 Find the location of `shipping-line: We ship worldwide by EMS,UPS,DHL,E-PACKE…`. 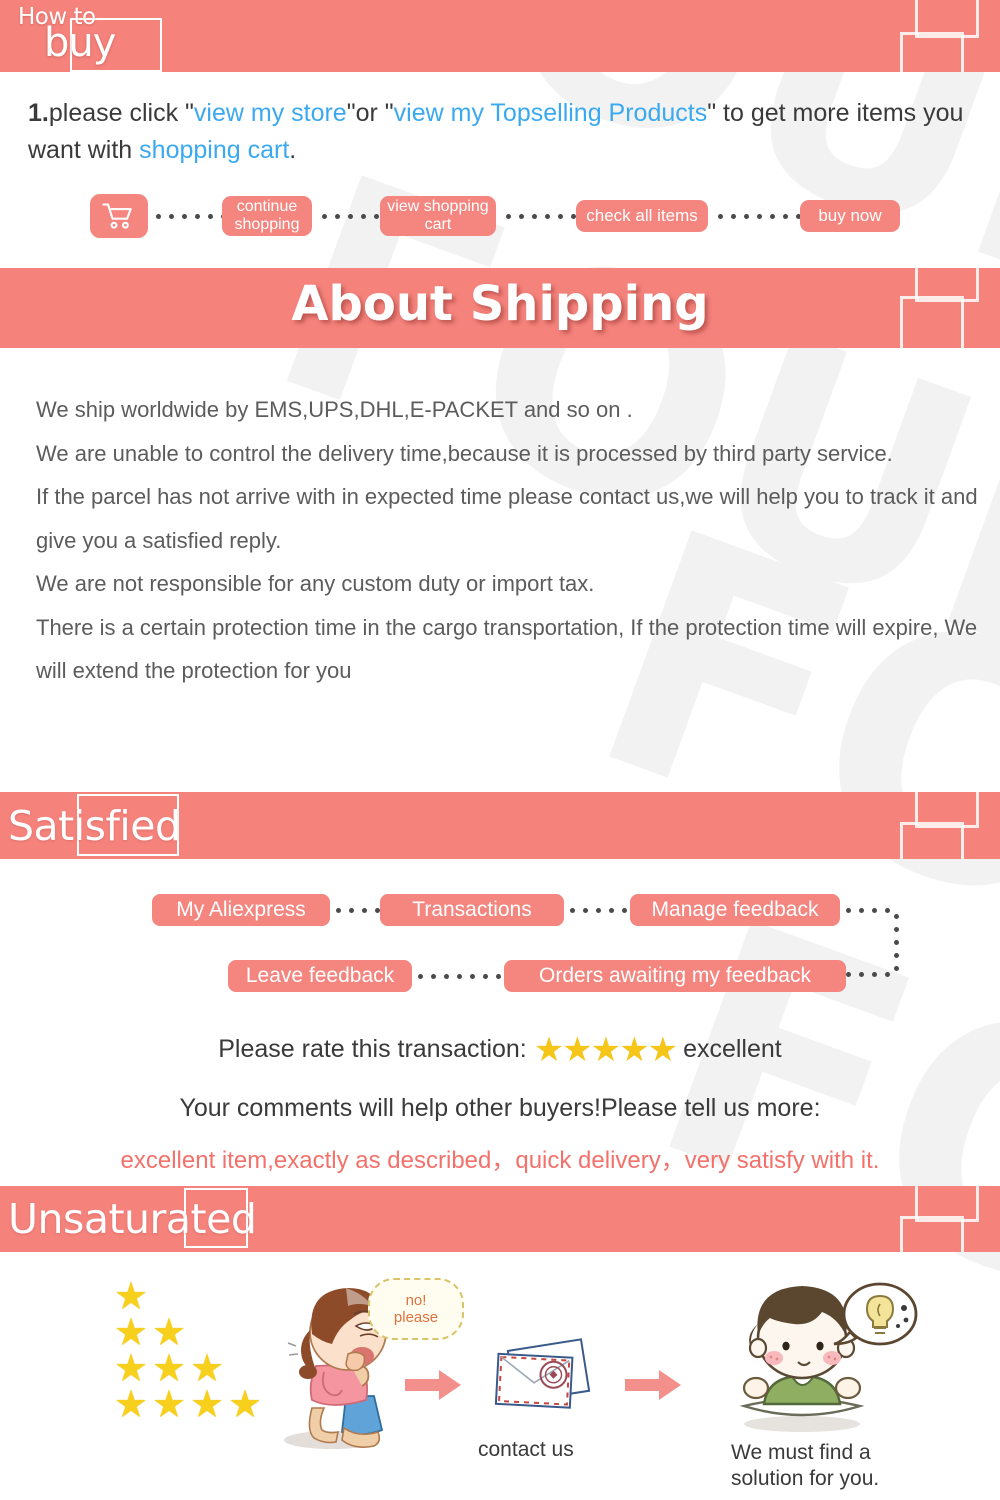

shipping-line: We ship worldwide by EMS,UPS,DHL,E-PACKE… is located at coordinates (334, 409).